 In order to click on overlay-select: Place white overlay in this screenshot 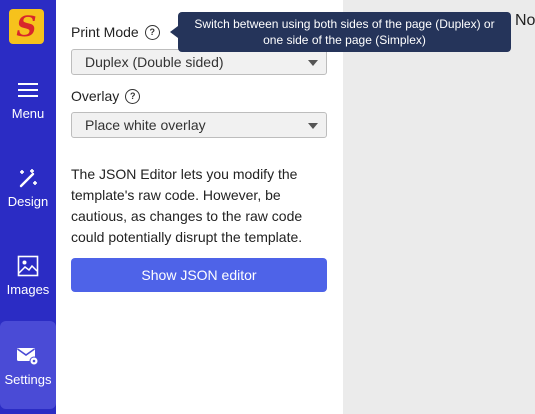, I will do `click(199, 125)`.